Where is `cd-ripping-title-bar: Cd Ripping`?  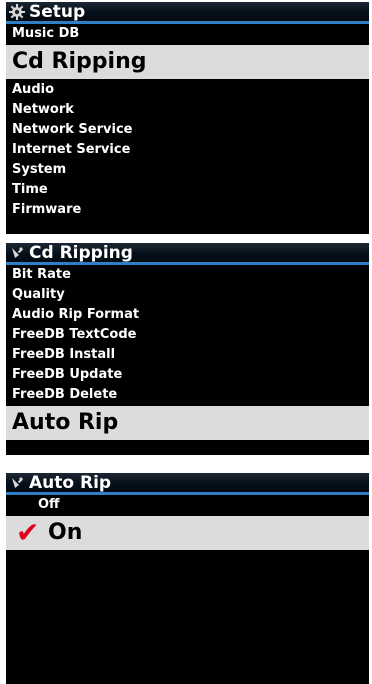
cd-ripping-title-bar: Cd Ripping is located at coordinates (187, 254).